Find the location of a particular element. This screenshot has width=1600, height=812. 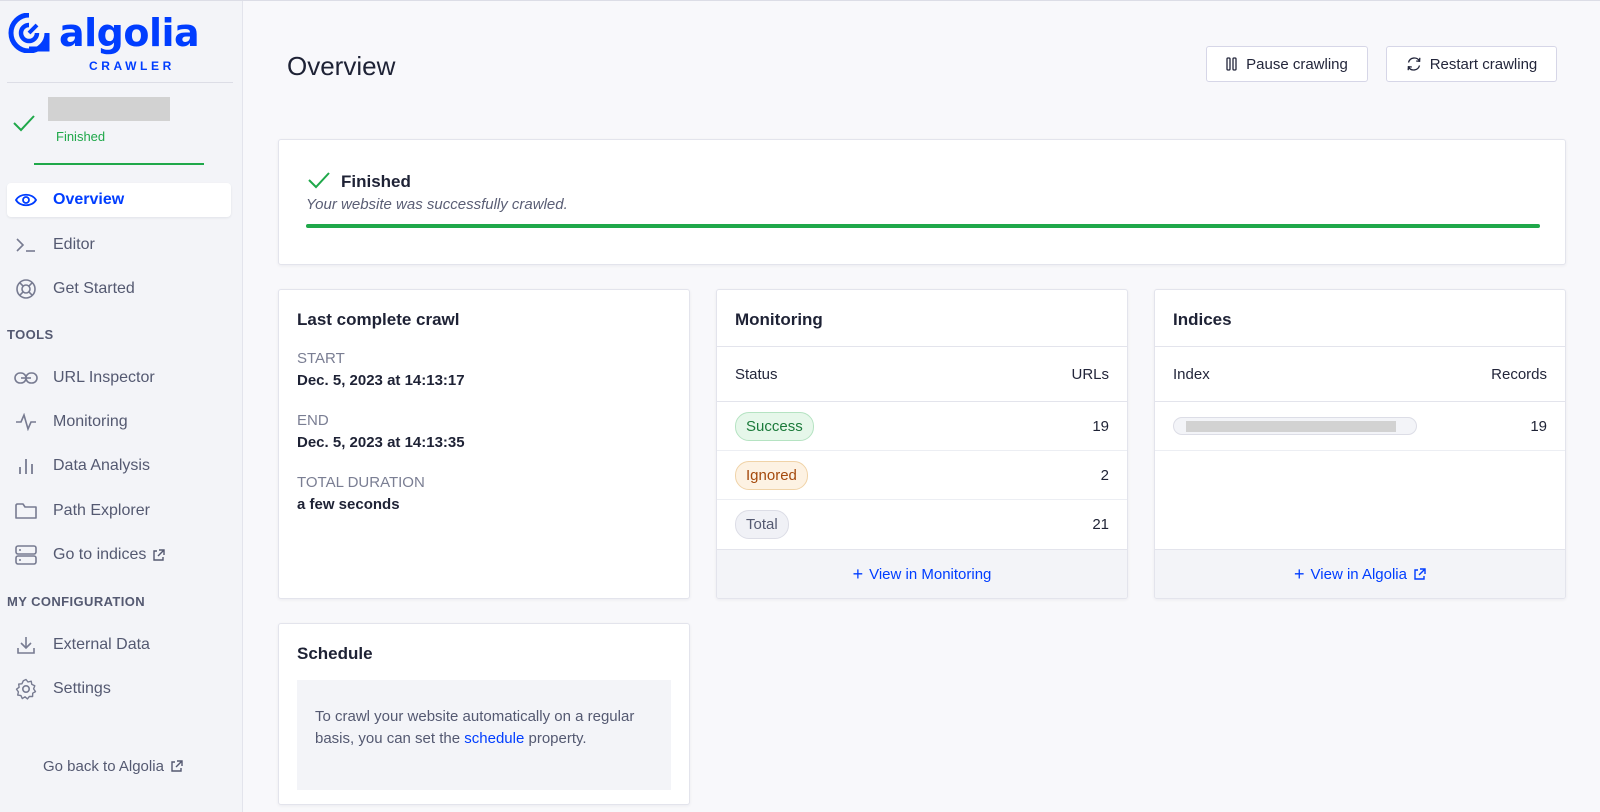

table-header: Status URLs is located at coordinates (922, 374).